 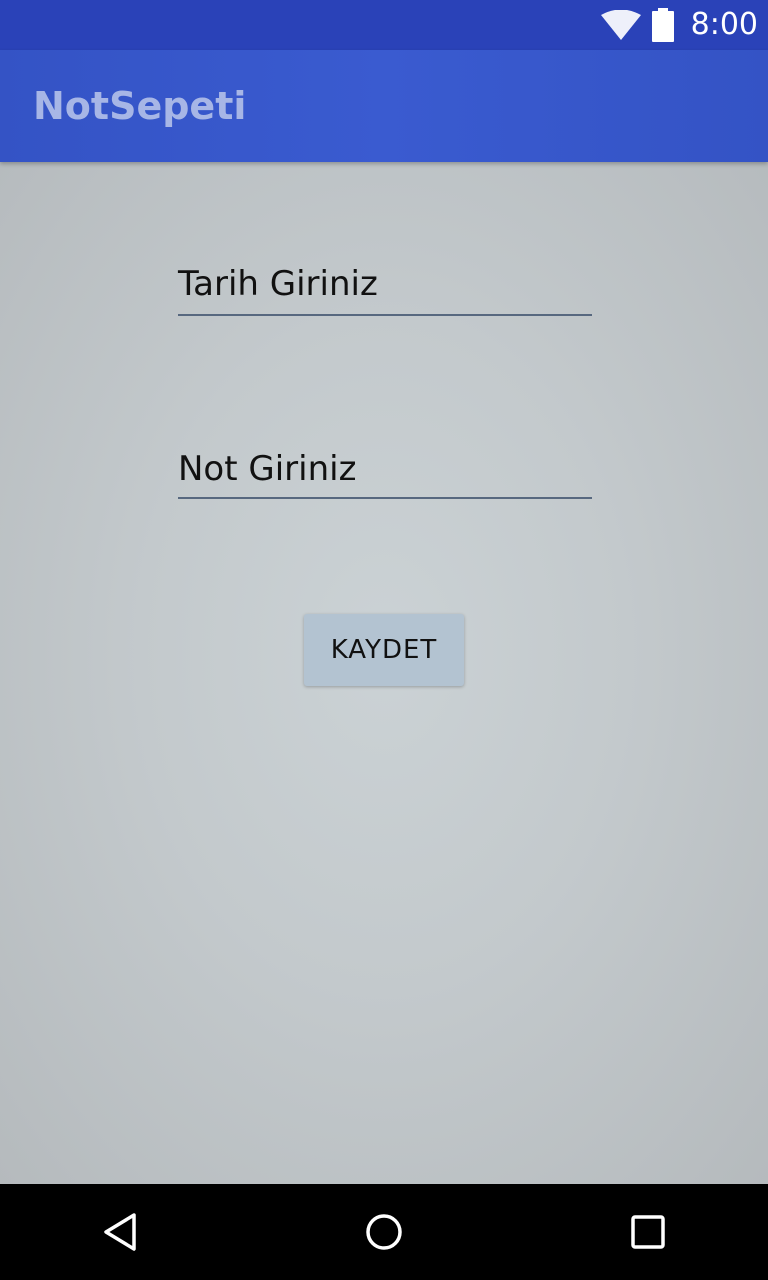 I want to click on note-field-text: Not Giriniz, so click(x=267, y=469).